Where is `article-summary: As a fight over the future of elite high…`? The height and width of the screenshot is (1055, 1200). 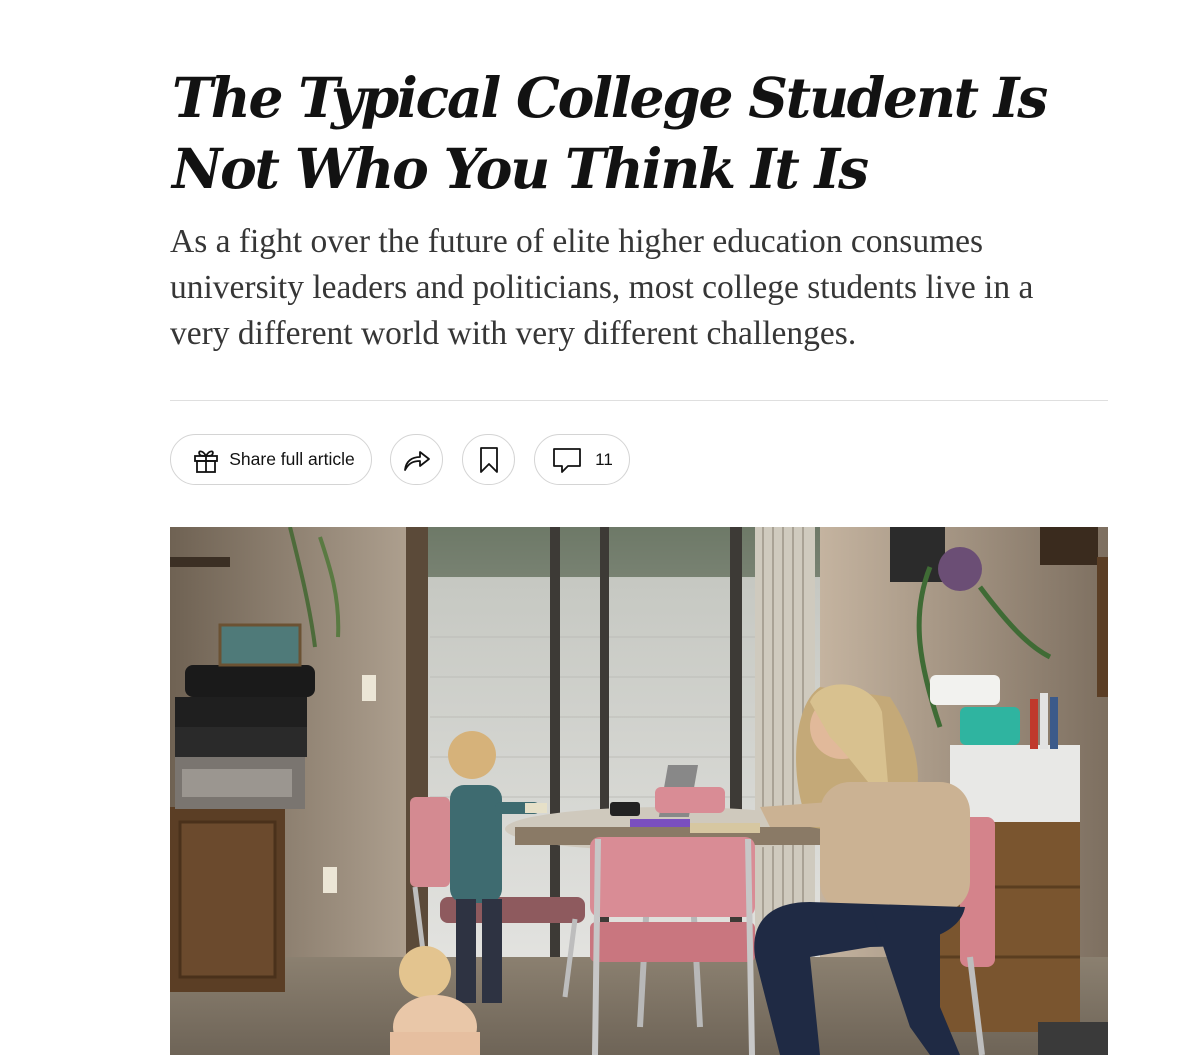 article-summary: As a fight over the future of elite high… is located at coordinates (602, 287).